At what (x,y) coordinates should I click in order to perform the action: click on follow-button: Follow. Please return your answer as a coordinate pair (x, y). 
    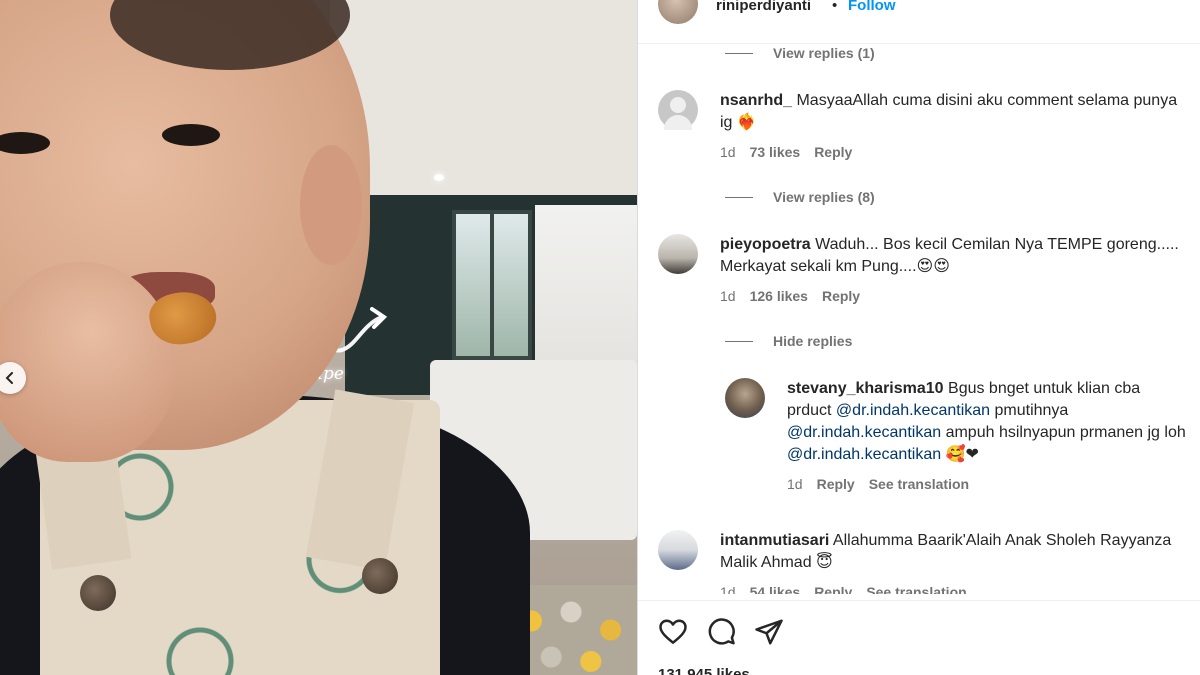
    Looking at the image, I should click on (872, 7).